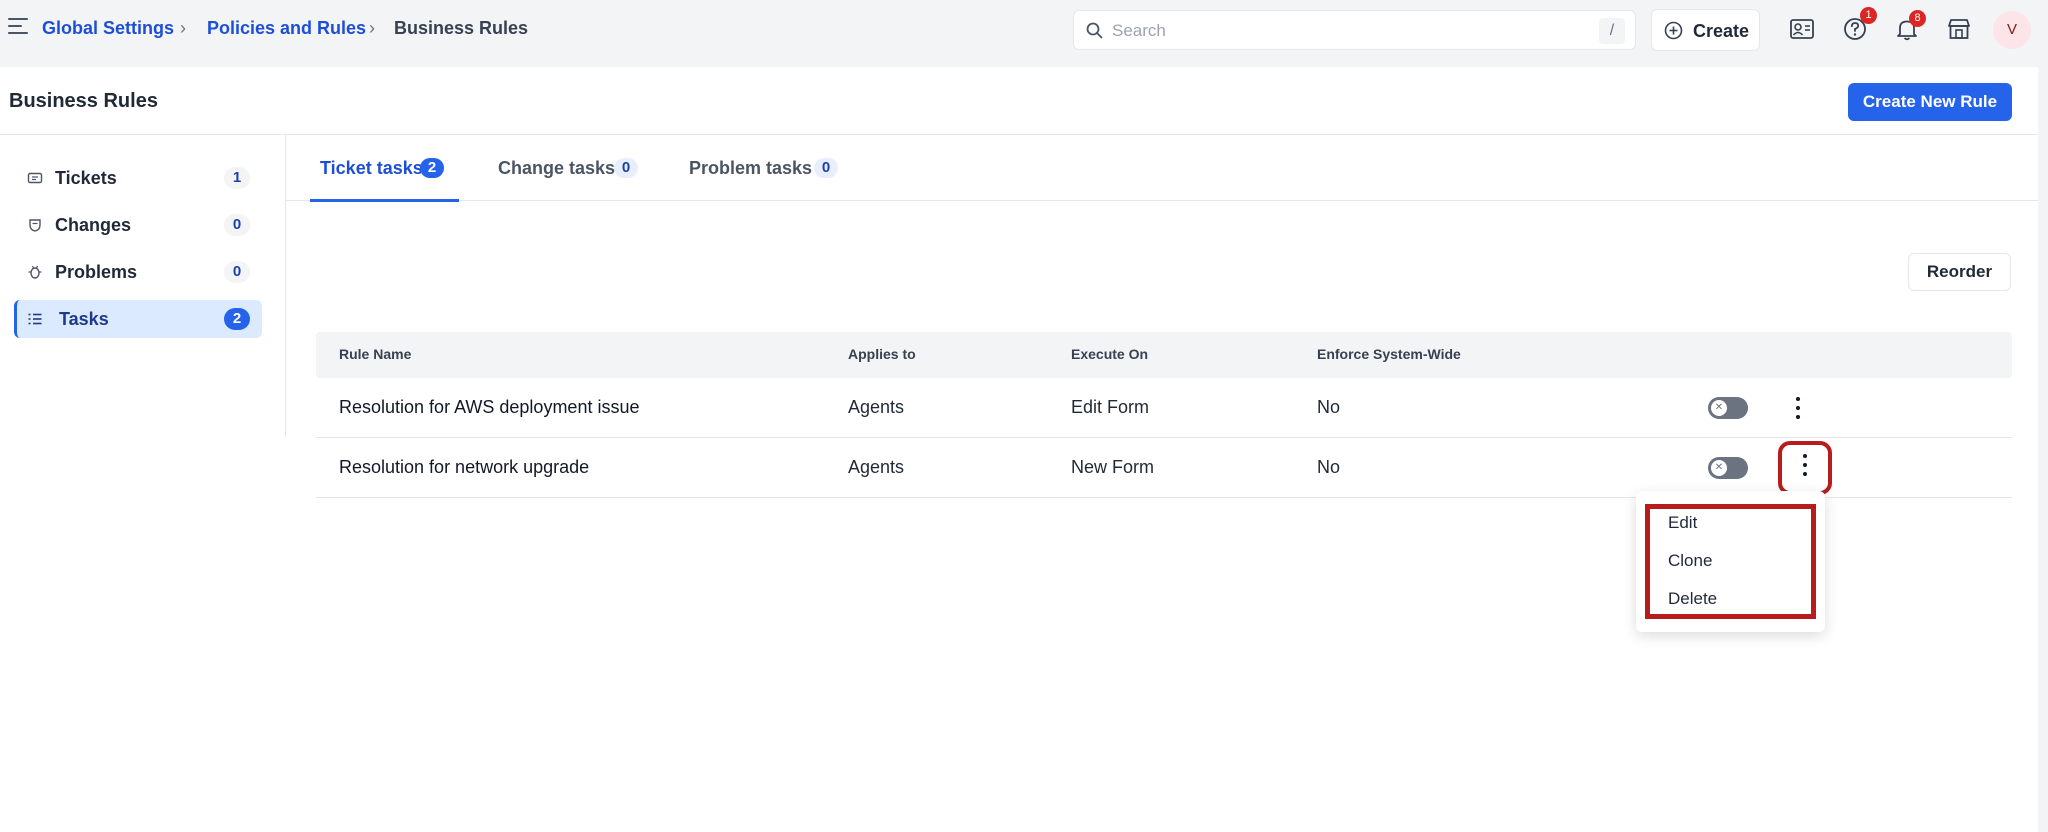 The width and height of the screenshot is (2048, 832). What do you see at coordinates (1802, 29) in the screenshot?
I see `contact-card-icon` at bounding box center [1802, 29].